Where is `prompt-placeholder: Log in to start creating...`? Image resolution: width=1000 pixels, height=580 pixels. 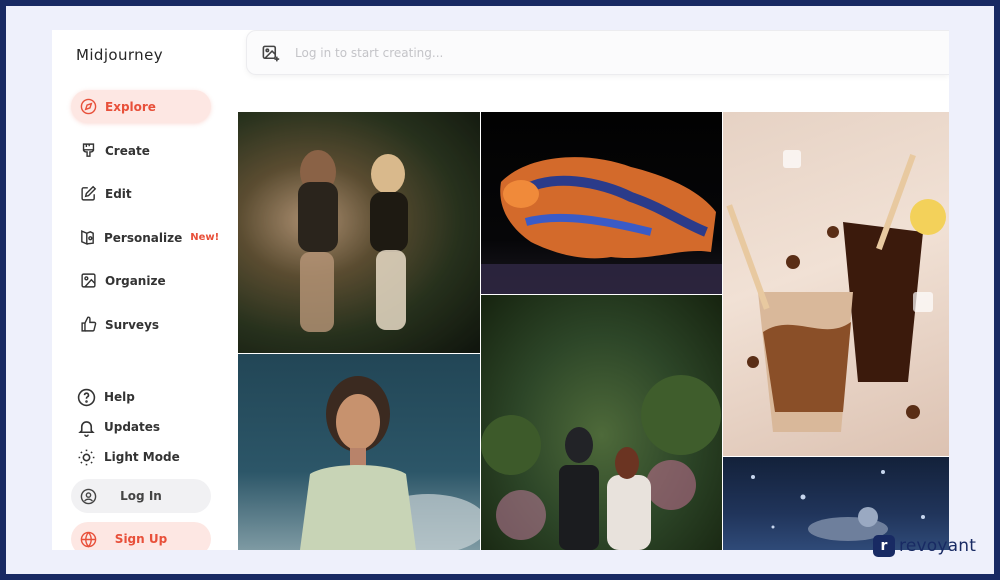
prompt-placeholder: Log in to start creating... is located at coordinates (369, 53).